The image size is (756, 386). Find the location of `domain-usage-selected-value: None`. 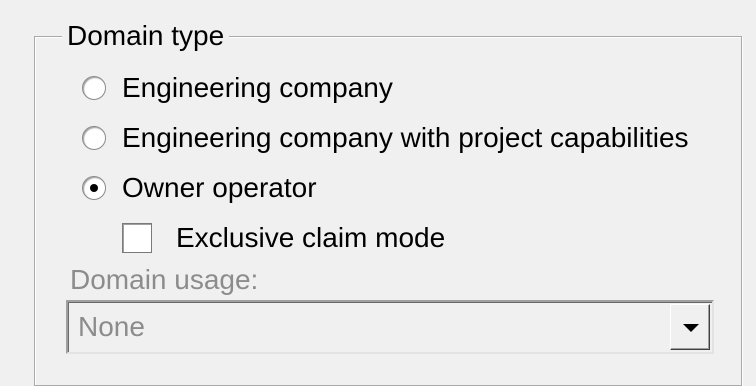

domain-usage-selected-value: None is located at coordinates (111, 326).